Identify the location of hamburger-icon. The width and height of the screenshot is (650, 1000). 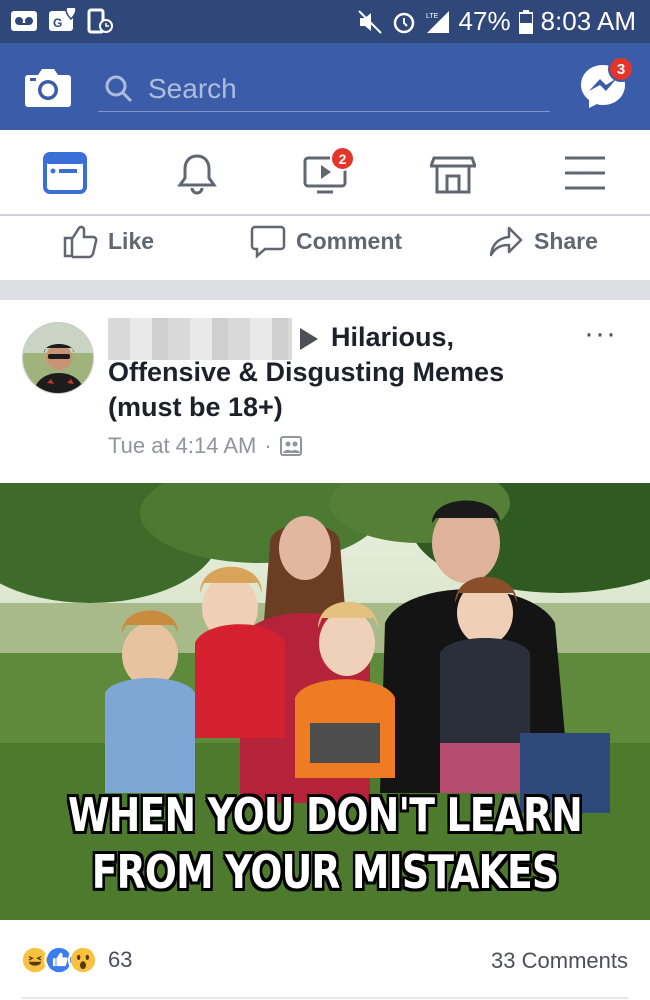
(585, 173).